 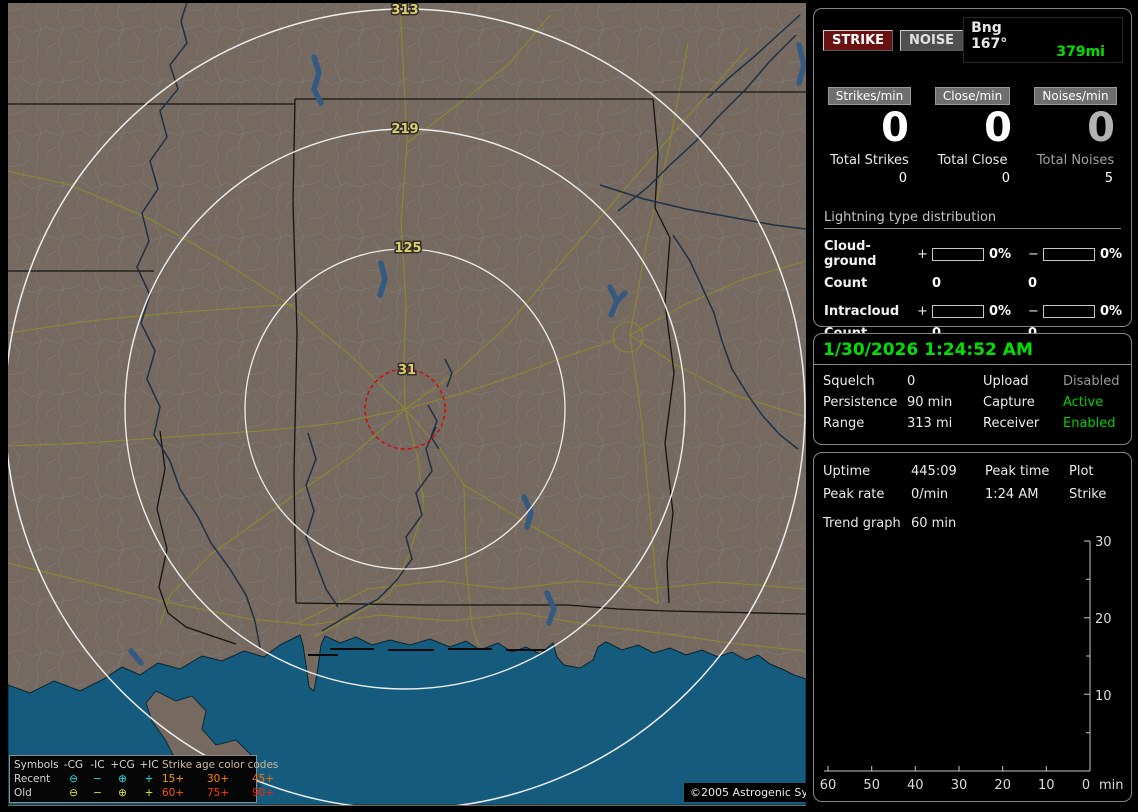 I want to click on range-value: 313 mi, so click(x=930, y=423).